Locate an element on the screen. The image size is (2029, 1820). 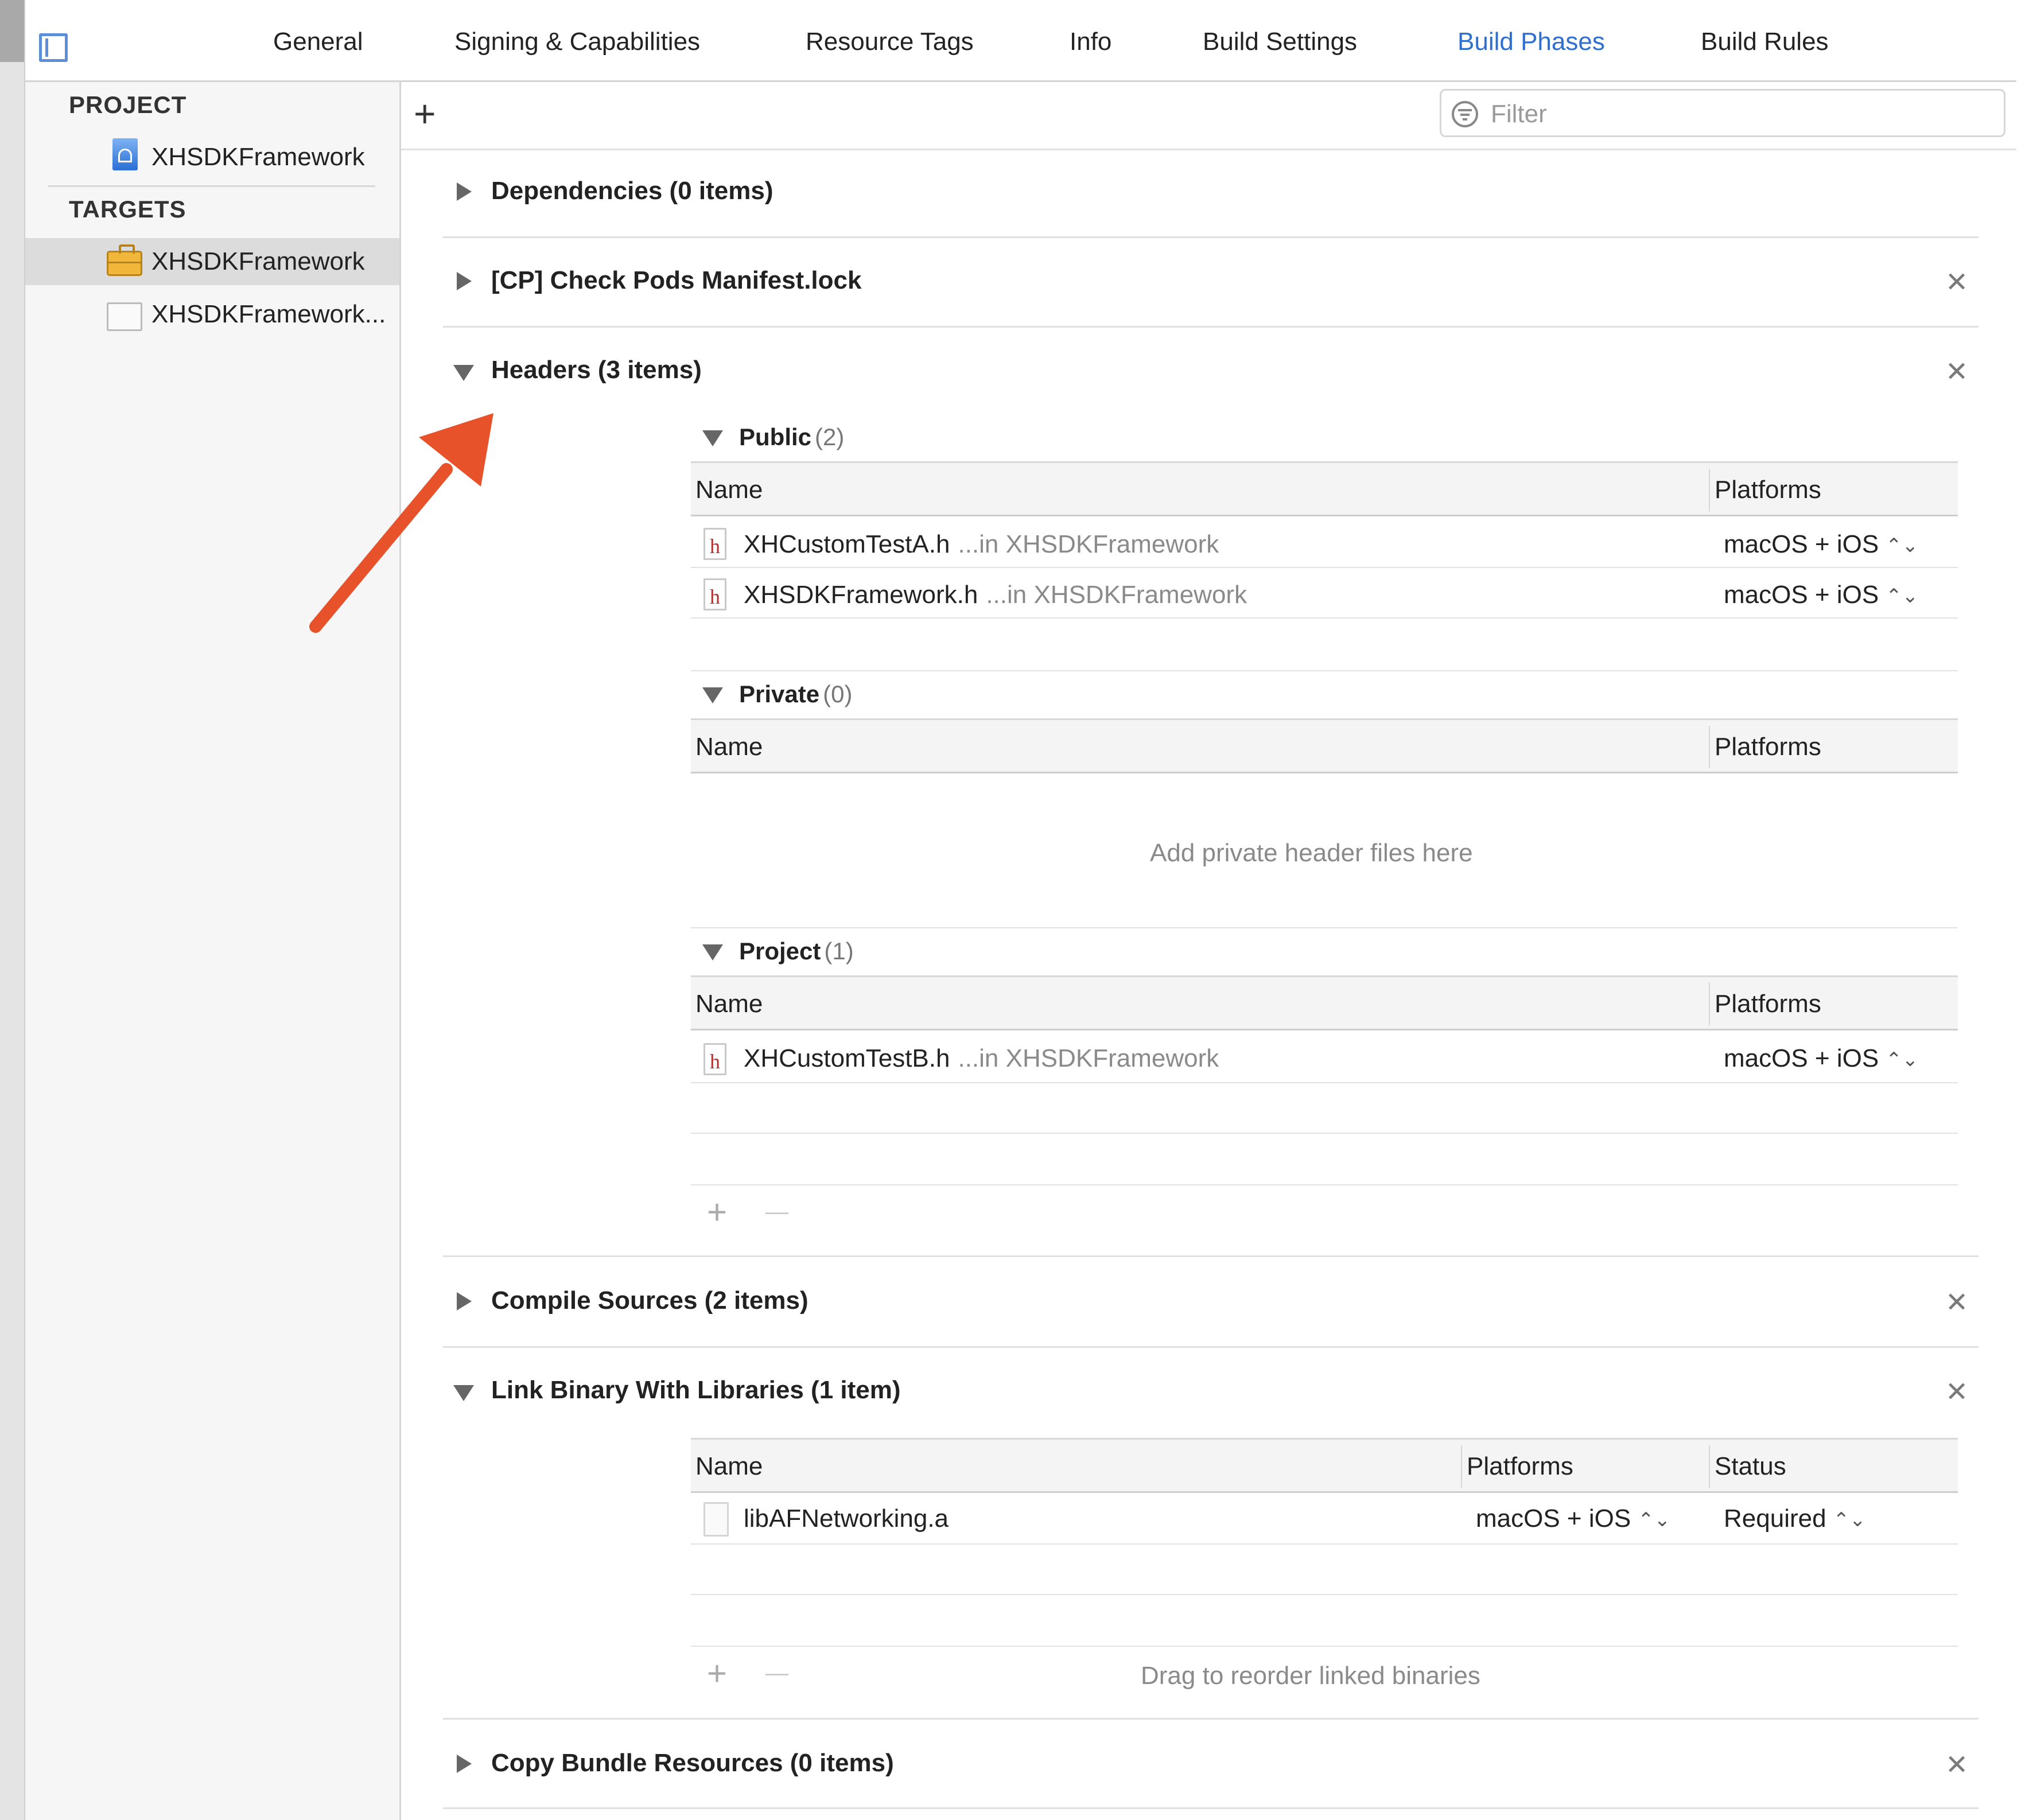
filter-field is located at coordinates (1722, 113).